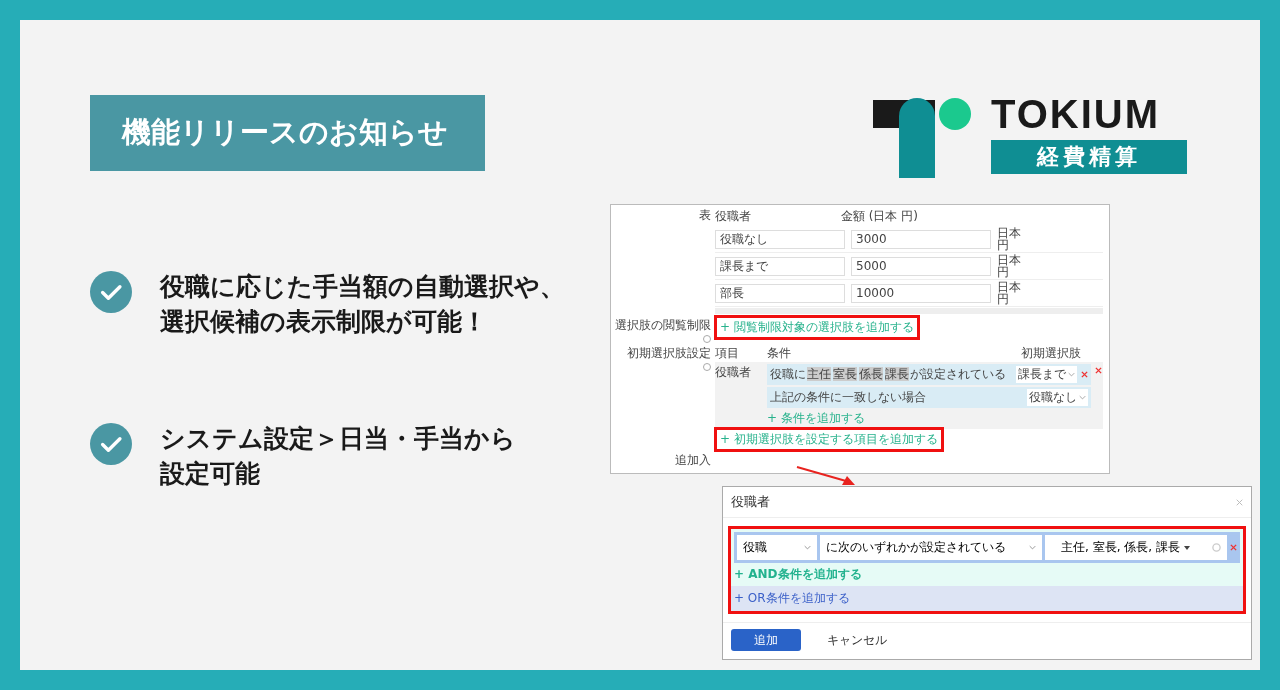  I want to click on caret-icon, so click(1187, 547).